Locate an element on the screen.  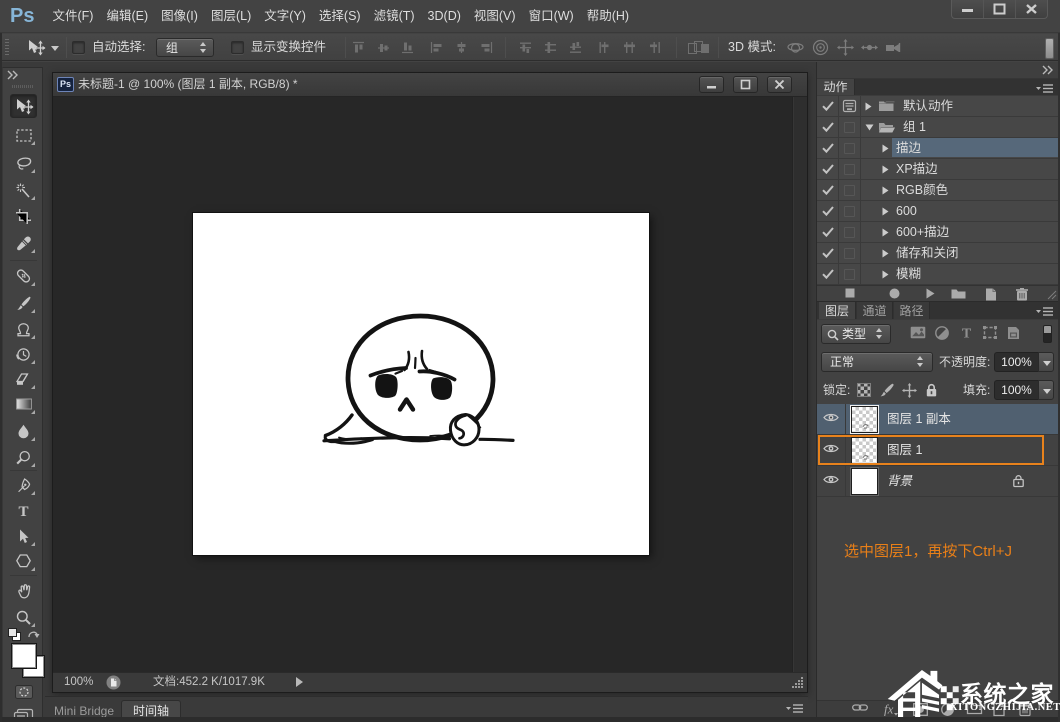
type-tool: T is located at coordinates (23, 511).